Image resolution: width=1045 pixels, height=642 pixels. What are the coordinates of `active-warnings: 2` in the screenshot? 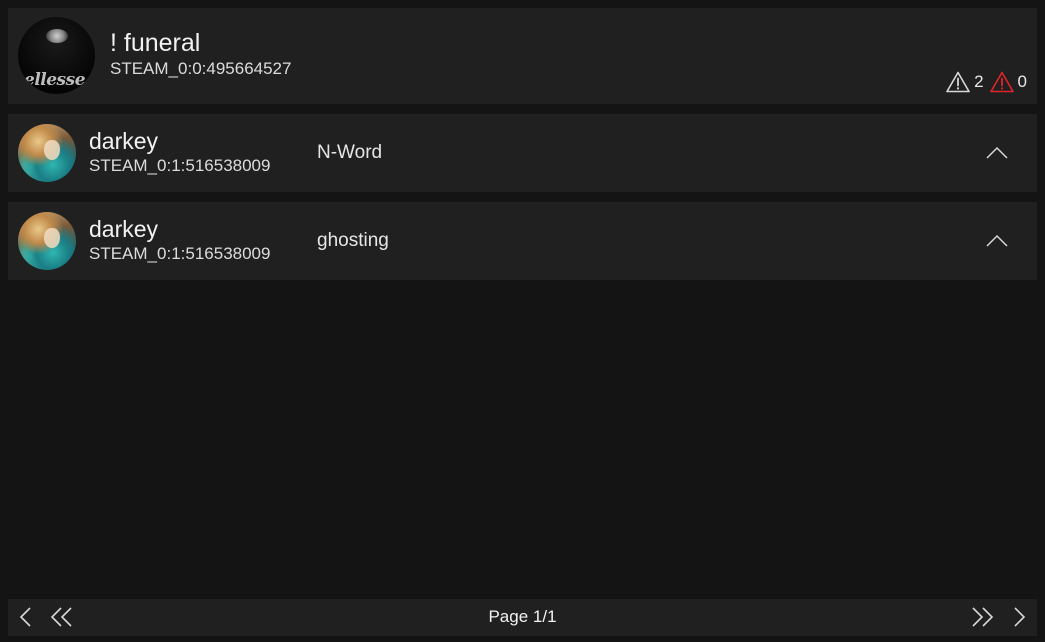 It's located at (965, 82).